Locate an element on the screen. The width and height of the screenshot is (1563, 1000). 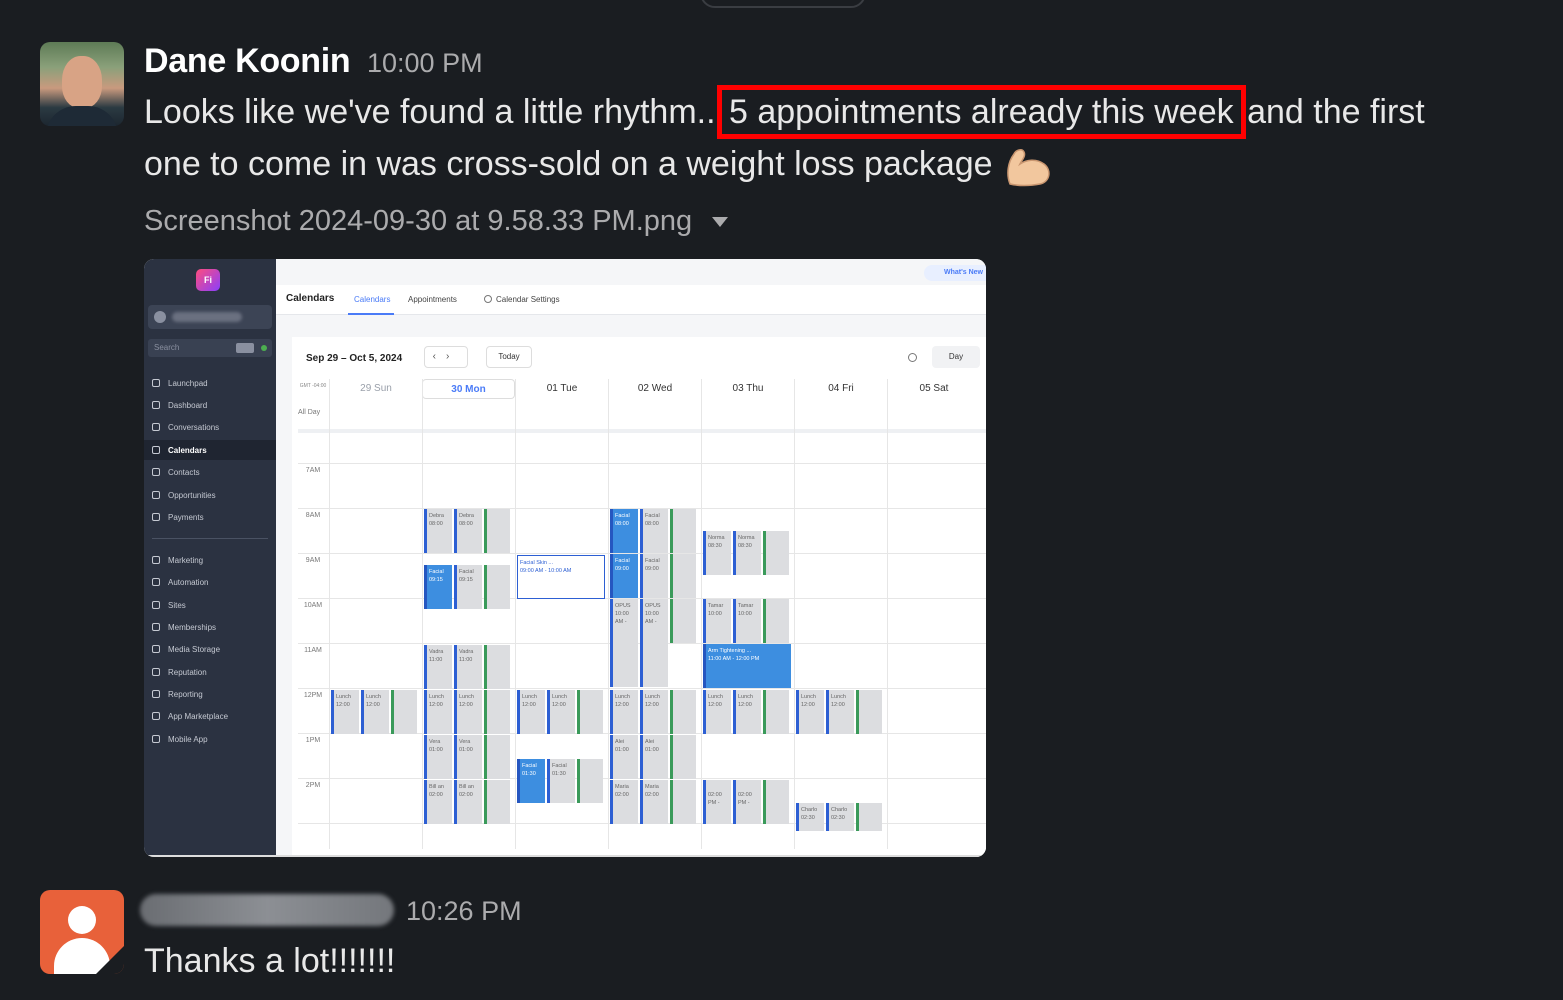
nav-calendars: Calendars is located at coordinates (210, 450).